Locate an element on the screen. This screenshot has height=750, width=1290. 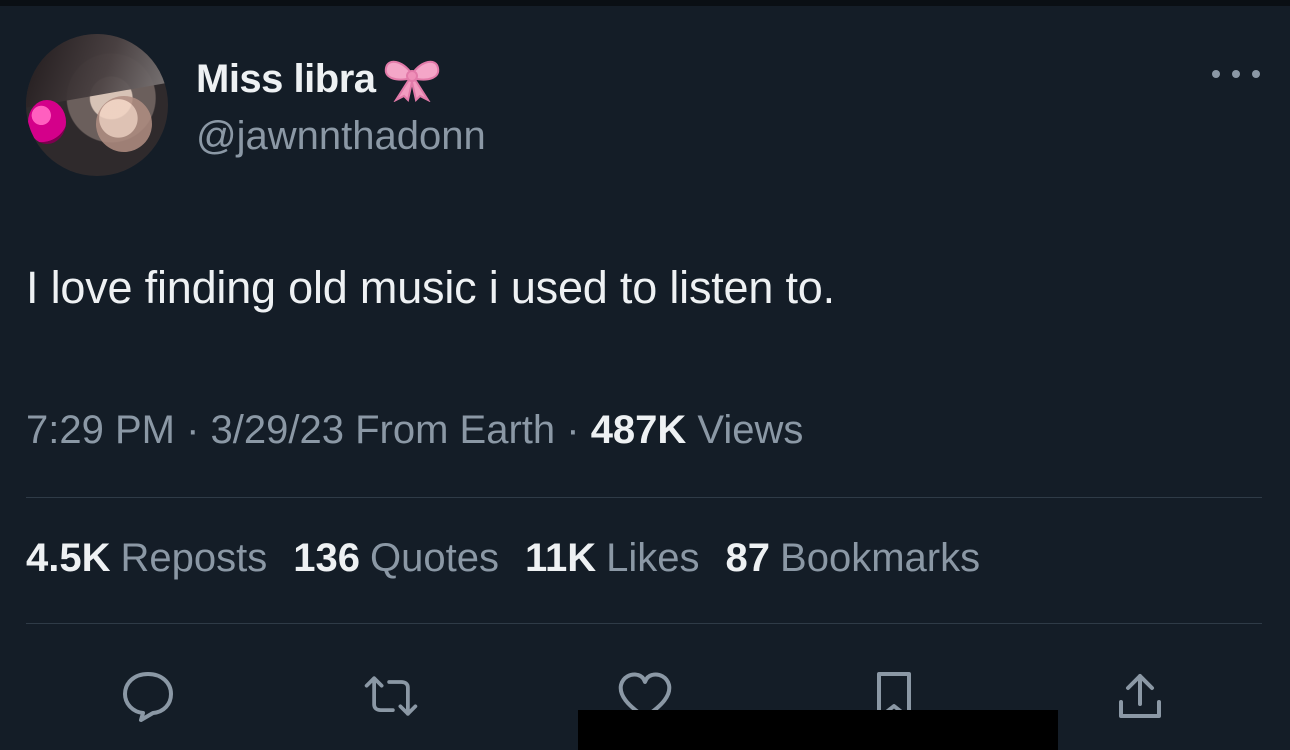
ribbon-bow-icon is located at coordinates (411, 81).